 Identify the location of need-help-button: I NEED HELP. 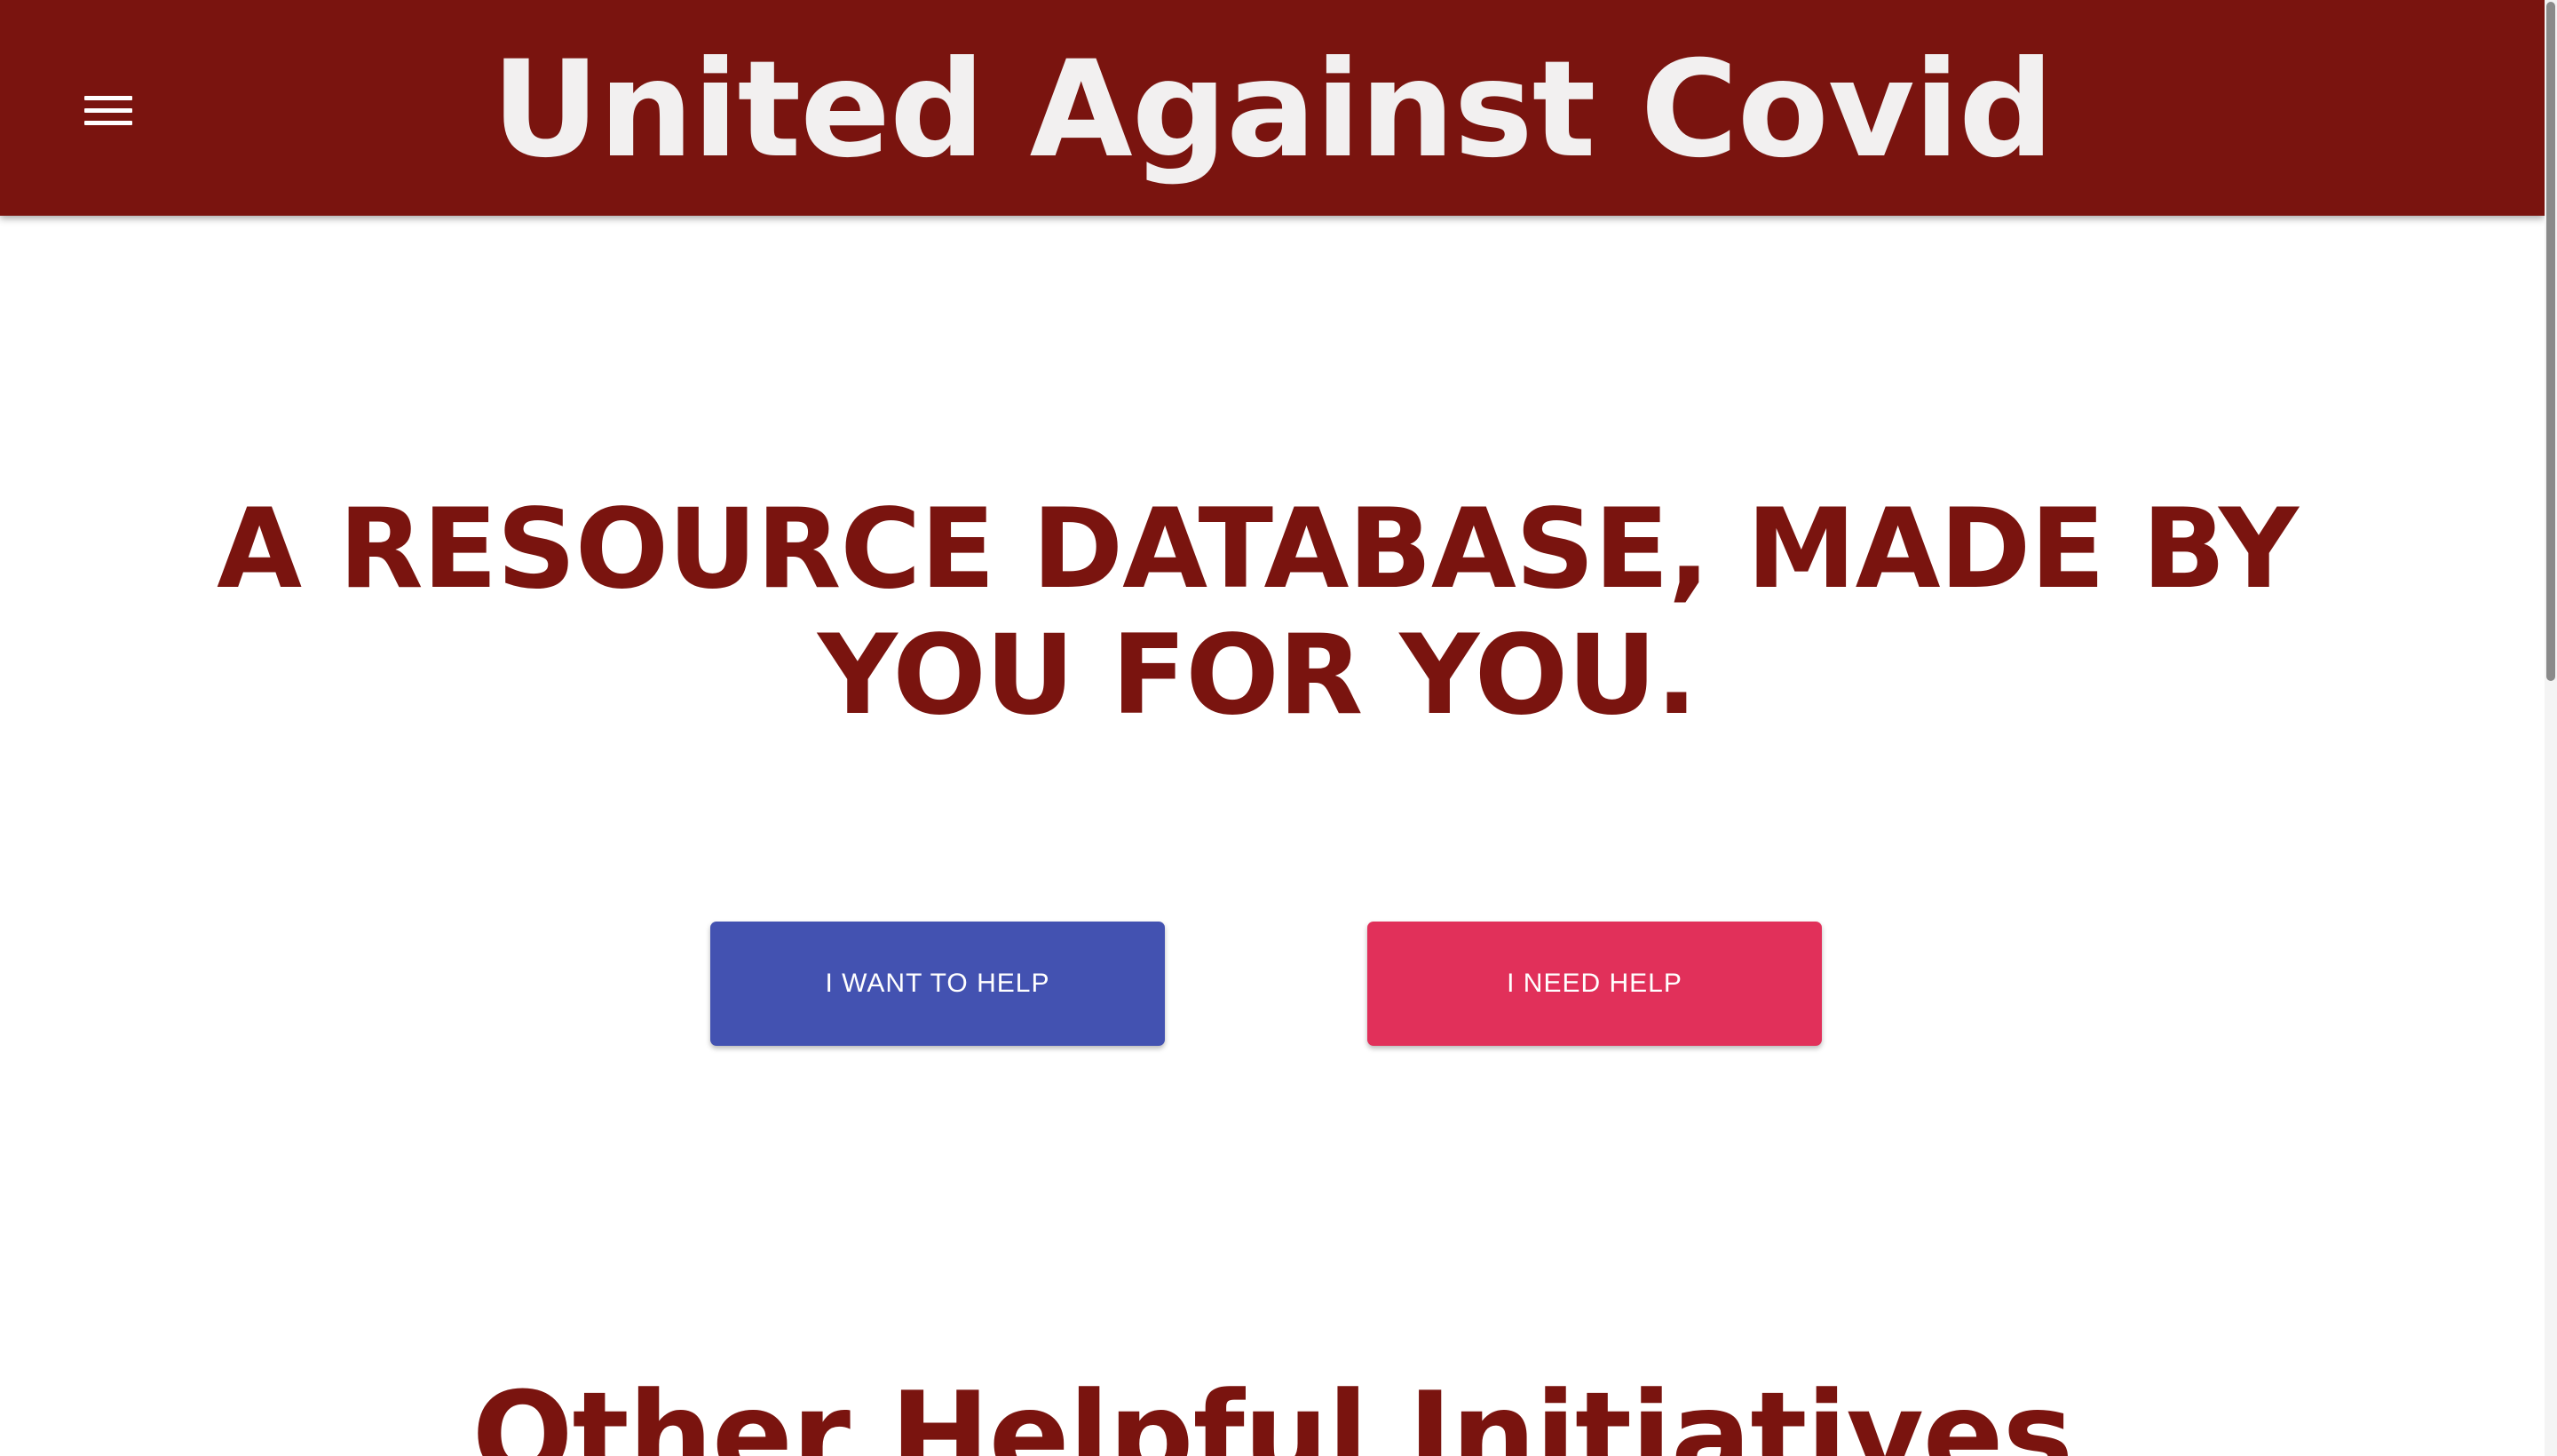
(1594, 984).